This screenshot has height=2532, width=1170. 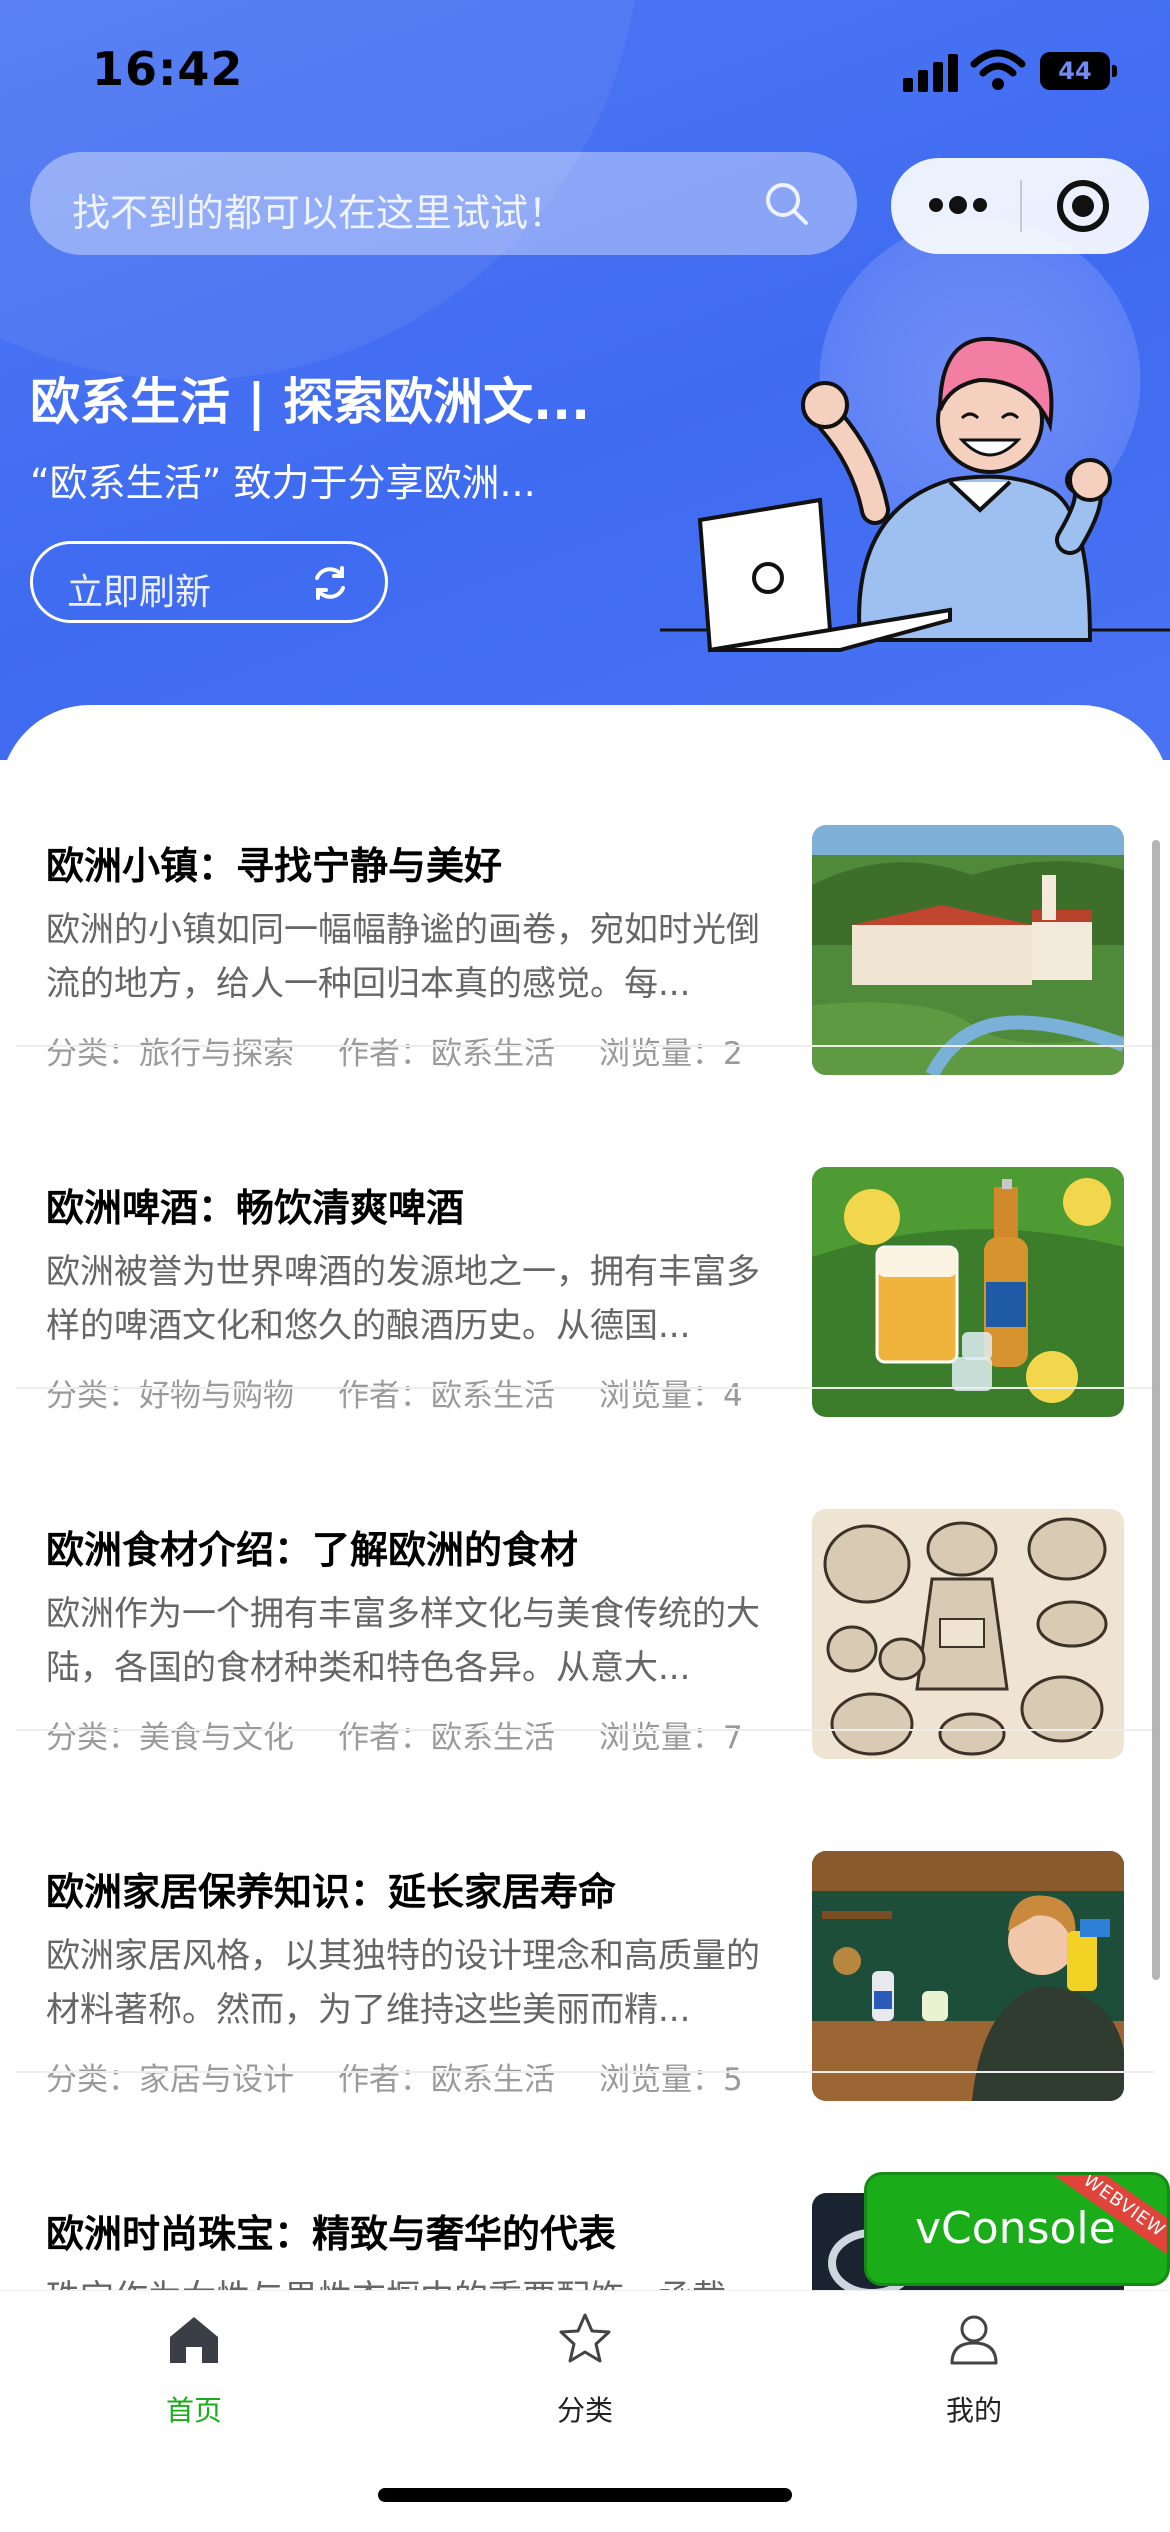 What do you see at coordinates (194, 2376) in the screenshot?
I see `tab-home: 首页` at bounding box center [194, 2376].